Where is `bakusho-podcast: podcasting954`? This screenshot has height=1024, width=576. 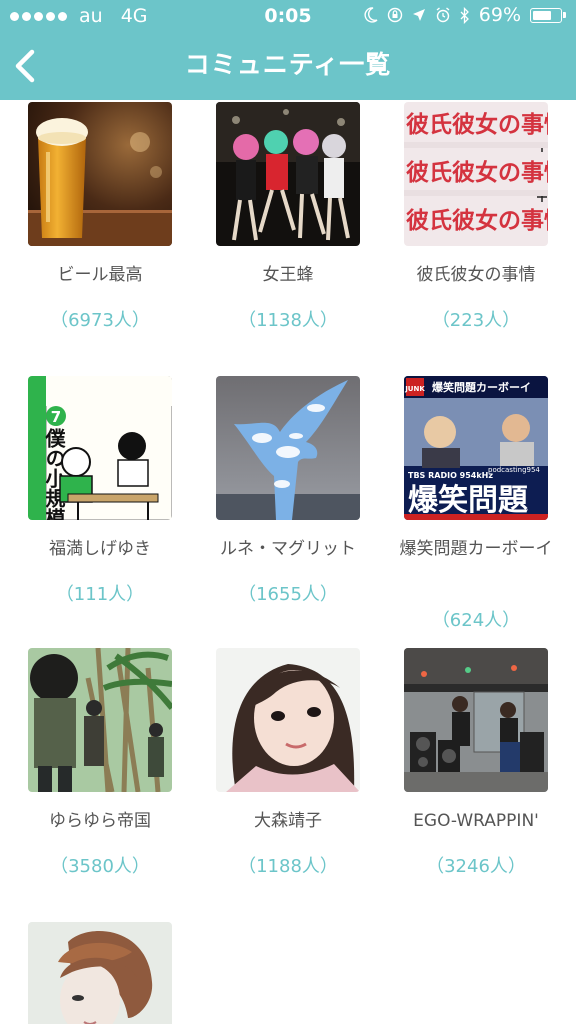
bakusho-podcast: podcasting954 is located at coordinates (514, 470).